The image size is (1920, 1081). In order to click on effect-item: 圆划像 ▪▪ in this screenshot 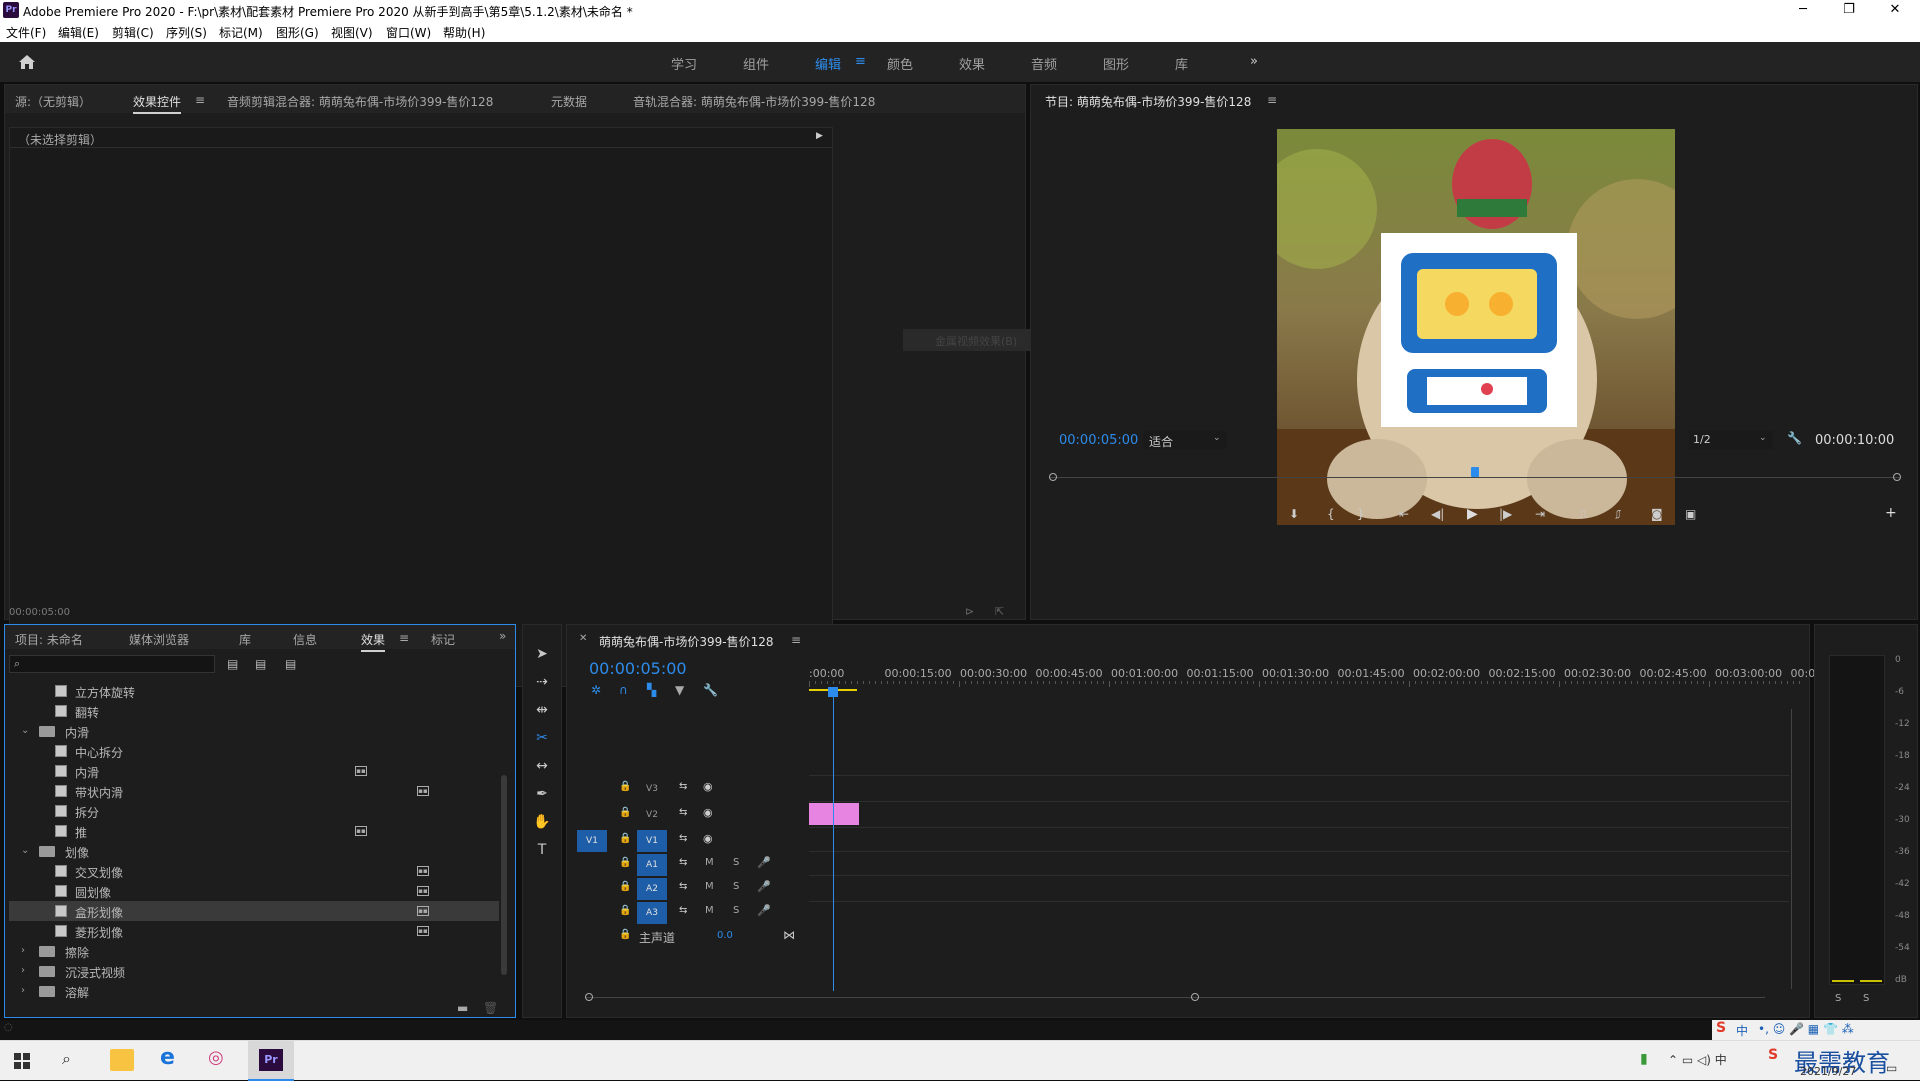, I will do `click(254, 891)`.